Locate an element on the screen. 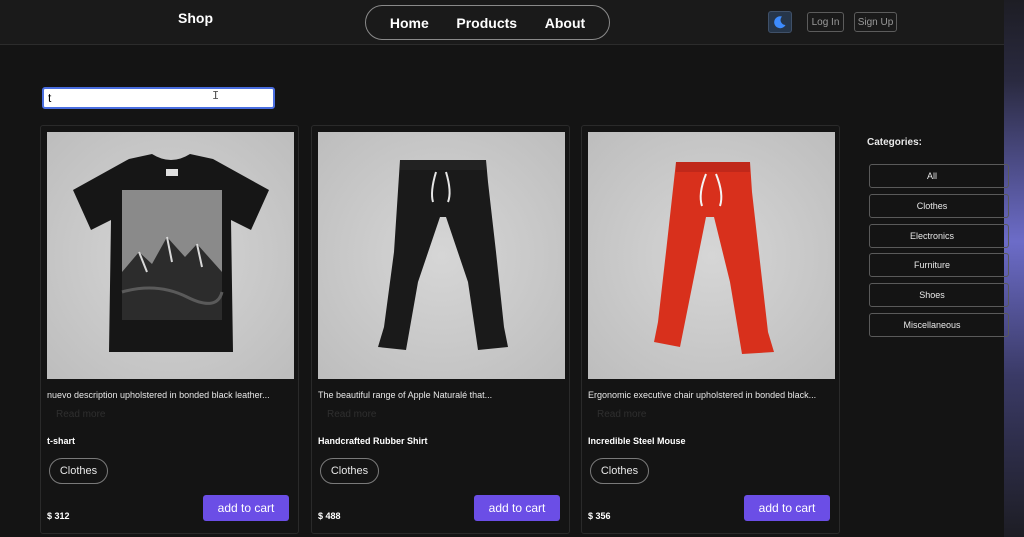 The width and height of the screenshot is (1024, 537). brand-logo: Shop is located at coordinates (195, 18).